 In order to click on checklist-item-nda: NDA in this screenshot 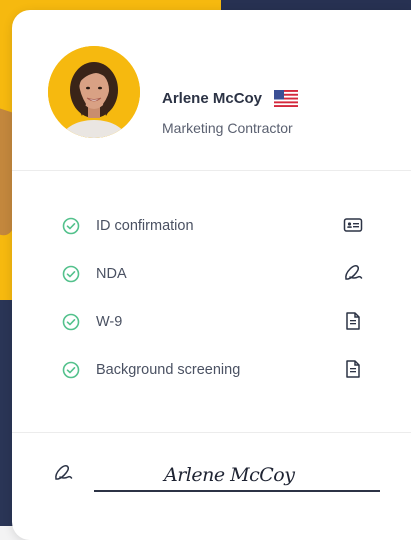, I will do `click(211, 277)`.